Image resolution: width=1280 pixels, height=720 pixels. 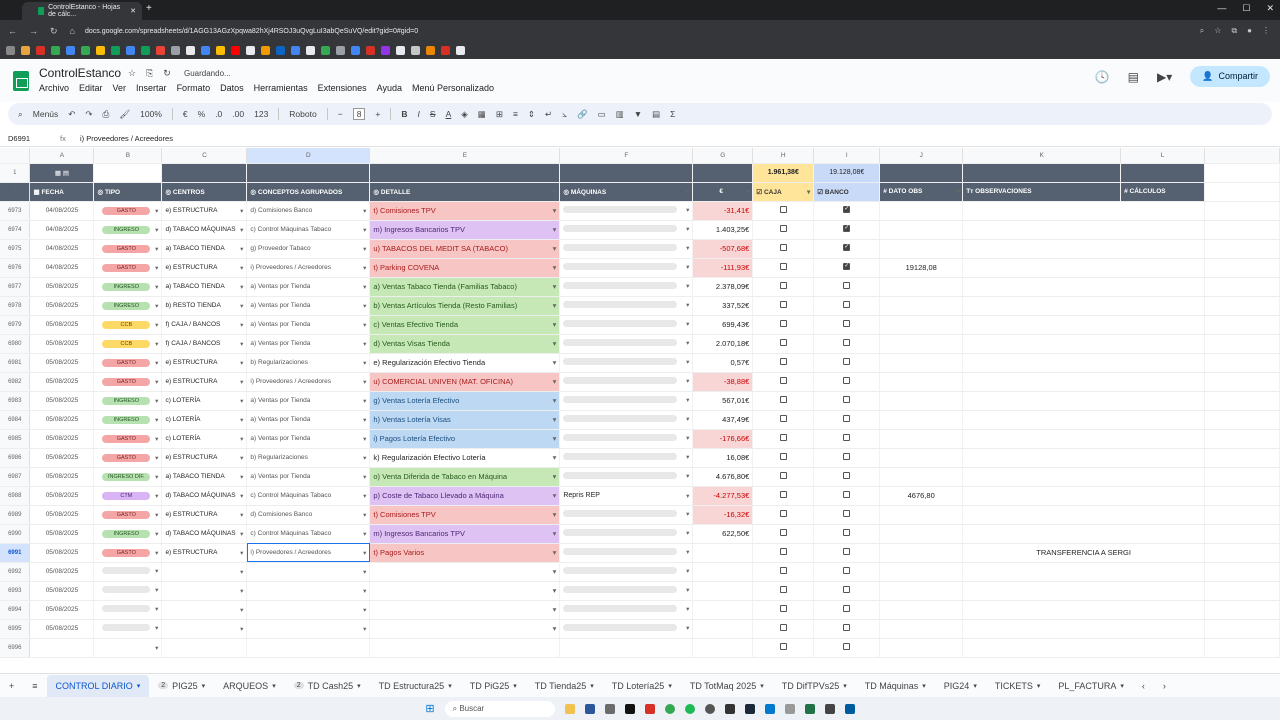 What do you see at coordinates (281, 88) in the screenshot?
I see `menu-herramientas: Herramientas` at bounding box center [281, 88].